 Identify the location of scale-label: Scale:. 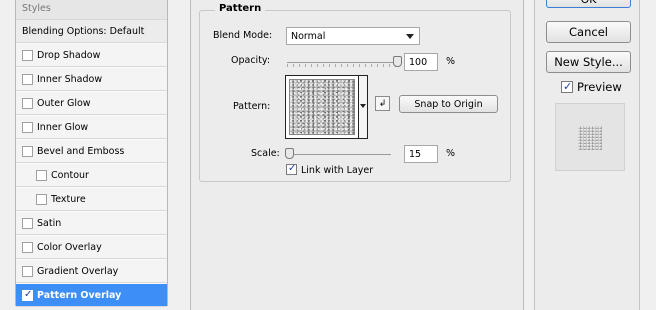
(265, 153).